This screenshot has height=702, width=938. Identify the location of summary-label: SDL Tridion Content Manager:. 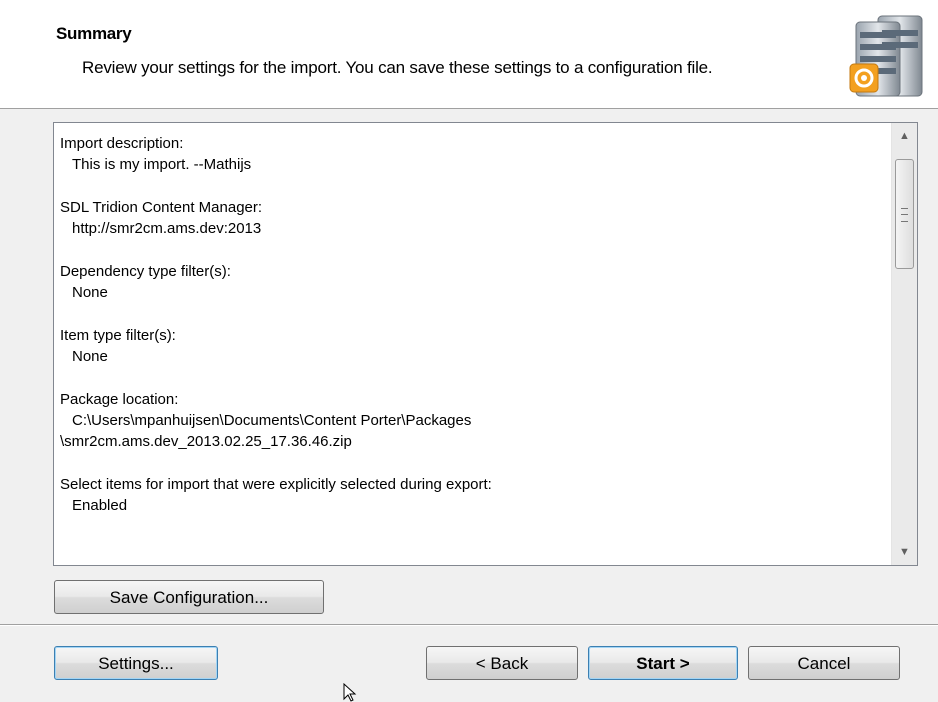
(161, 207).